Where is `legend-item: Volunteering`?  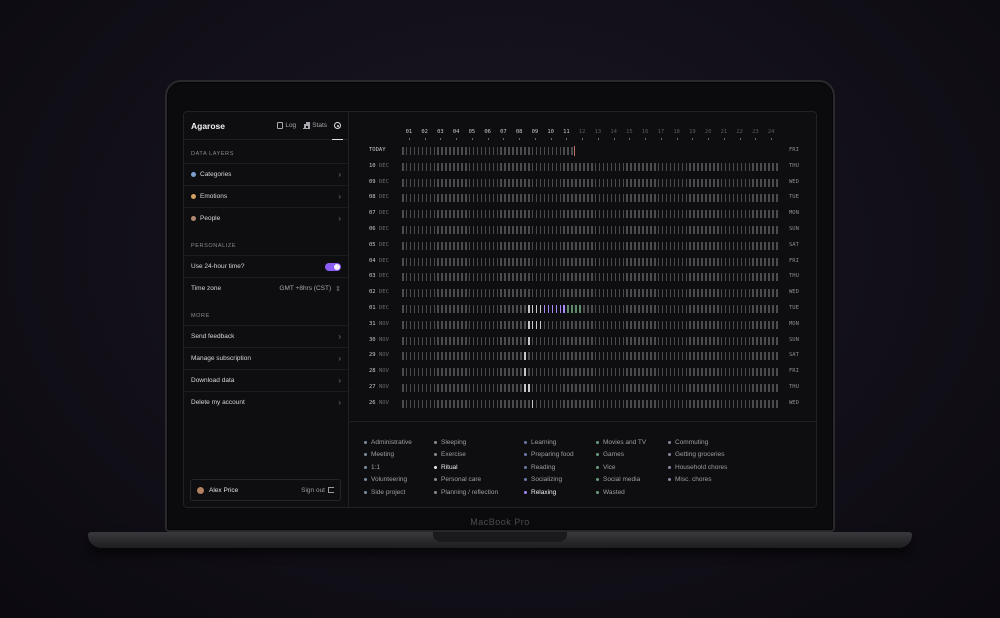 legend-item: Volunteering is located at coordinates (388, 480).